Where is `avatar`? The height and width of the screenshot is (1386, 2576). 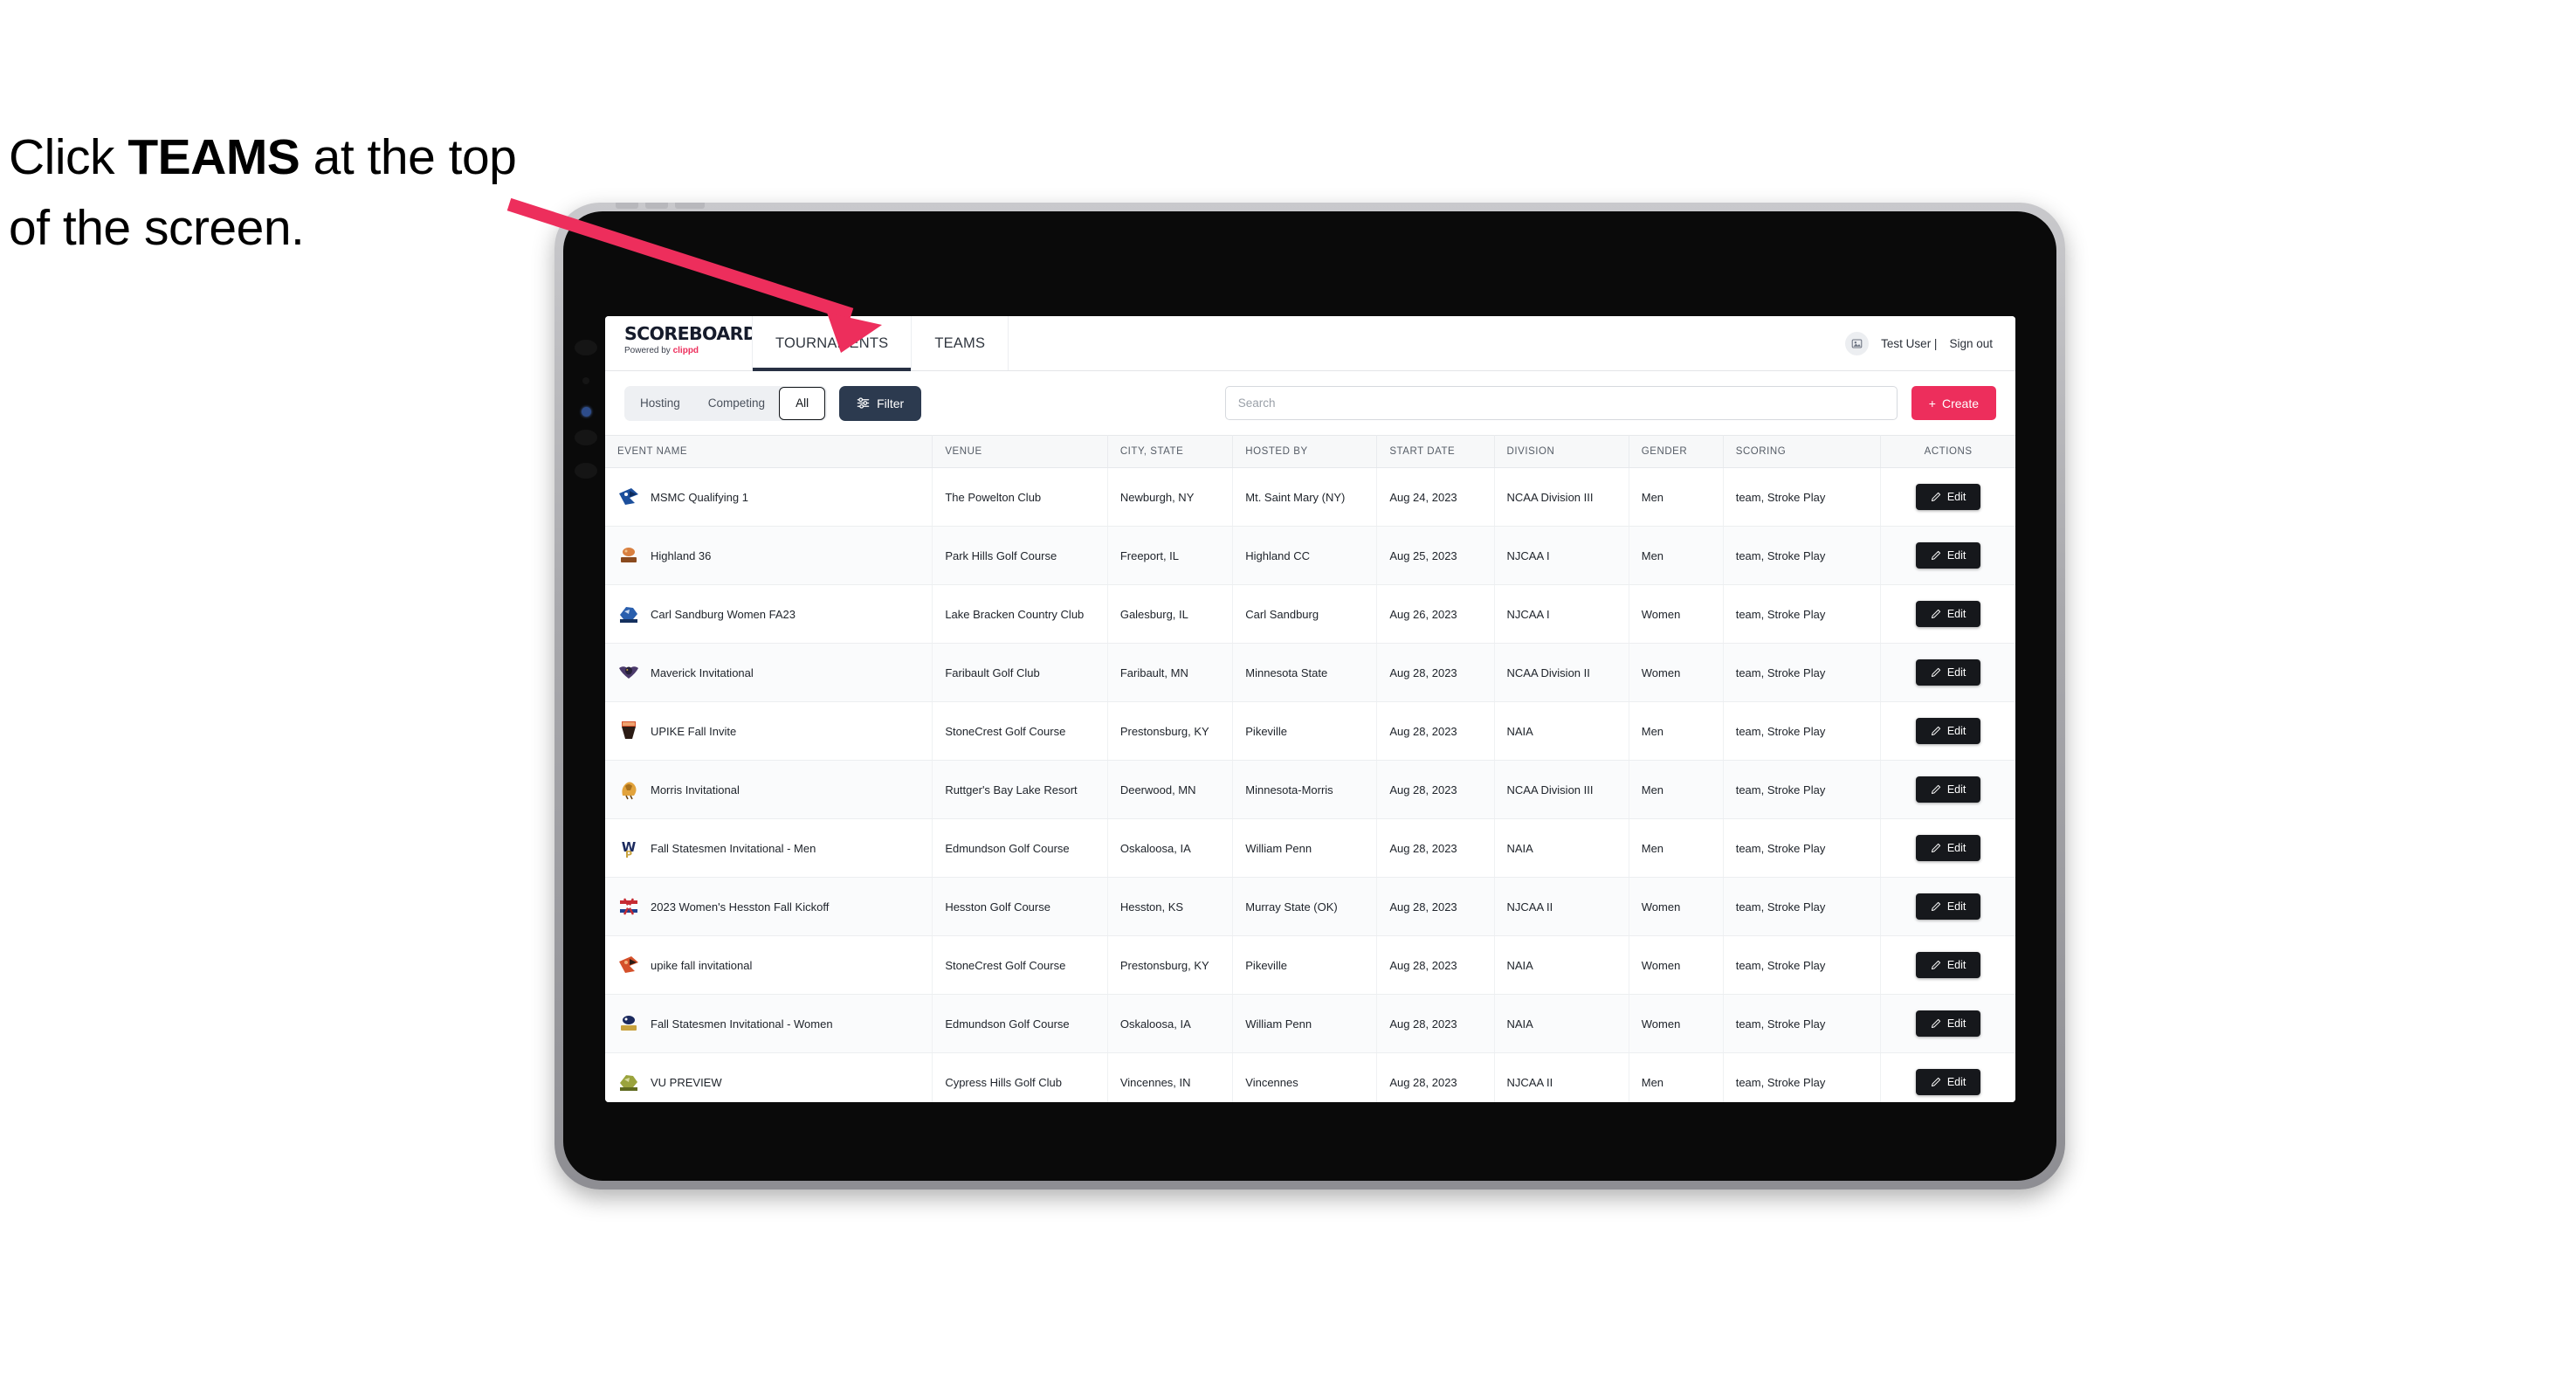
avatar is located at coordinates (1857, 343).